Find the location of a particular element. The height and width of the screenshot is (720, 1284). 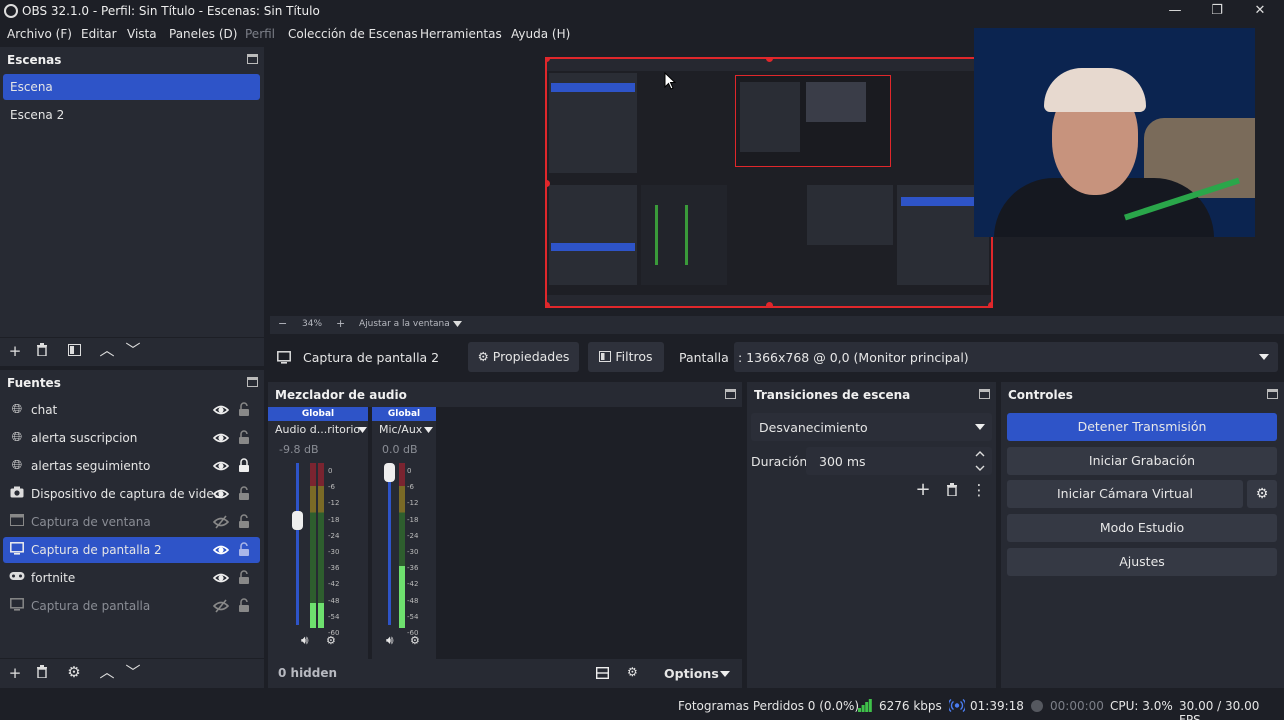

scene-filters-icon is located at coordinates (74, 351).